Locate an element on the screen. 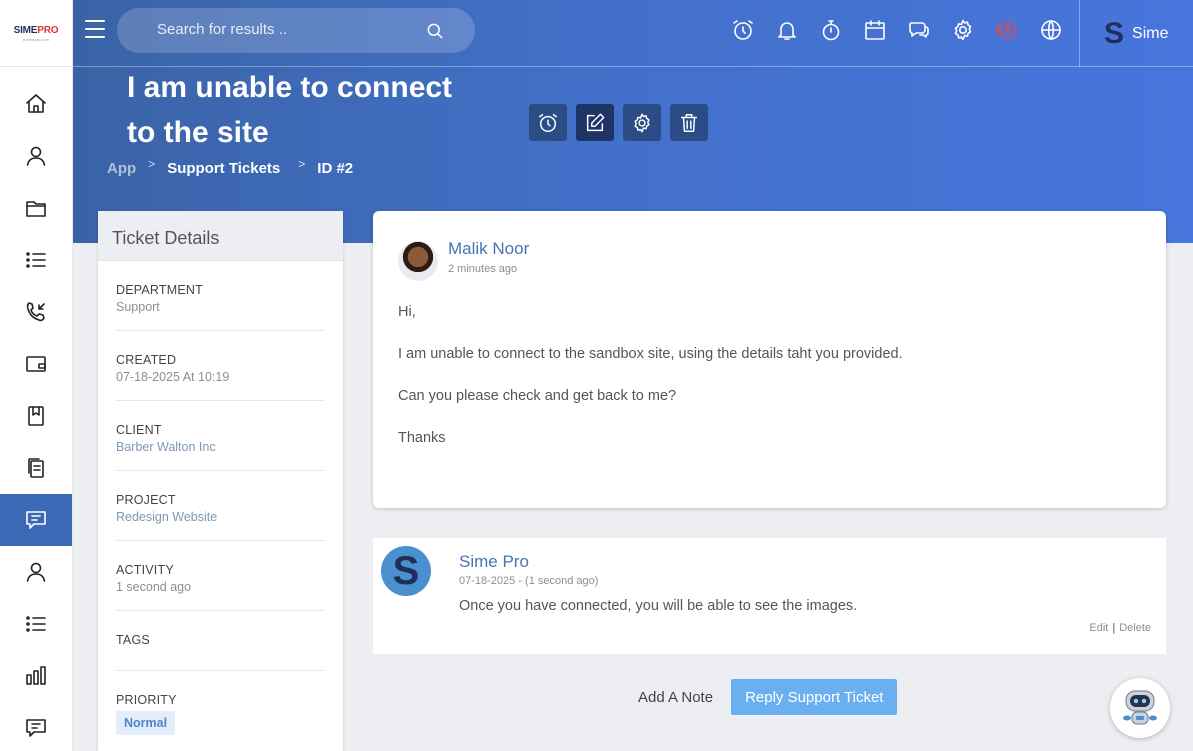 The width and height of the screenshot is (1193, 751). page-title: I am unable to connect to the site is located at coordinates (290, 110).